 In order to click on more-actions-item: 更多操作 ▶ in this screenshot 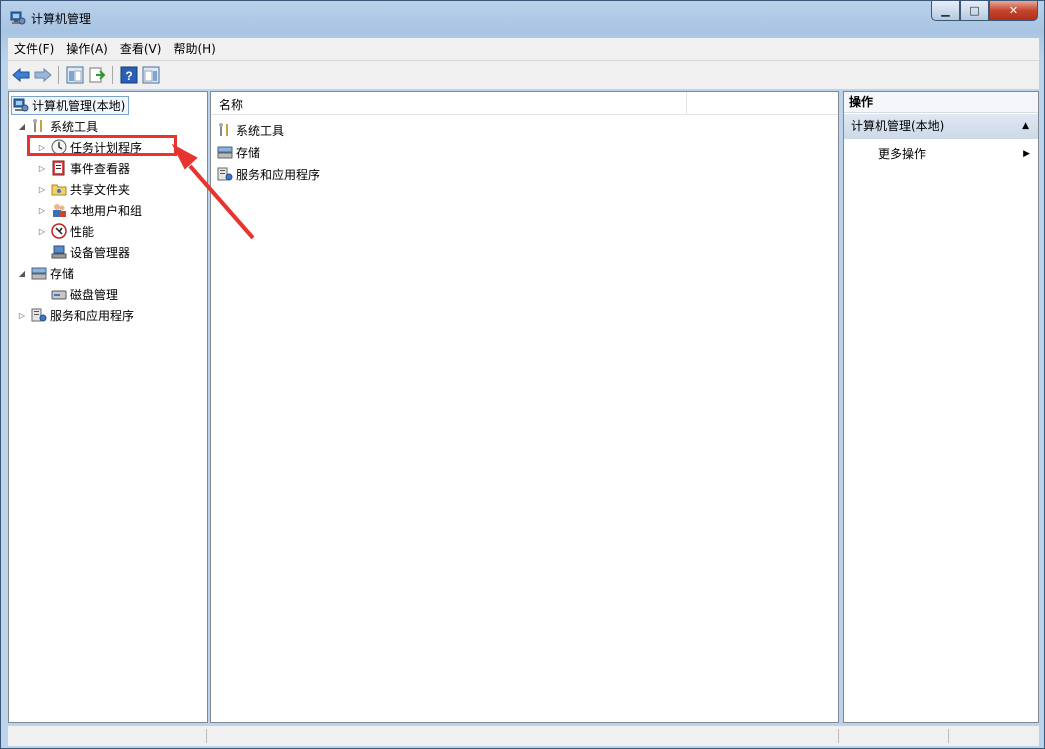, I will do `click(958, 154)`.